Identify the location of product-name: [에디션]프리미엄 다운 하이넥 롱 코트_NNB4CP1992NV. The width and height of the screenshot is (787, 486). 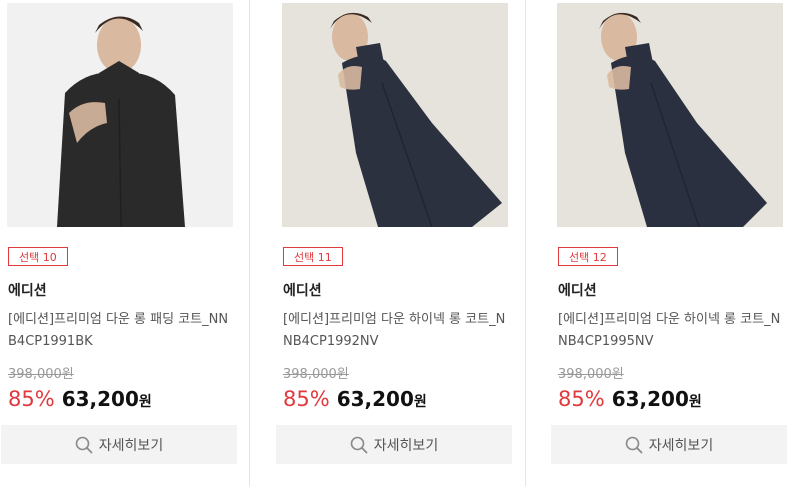
(395, 331).